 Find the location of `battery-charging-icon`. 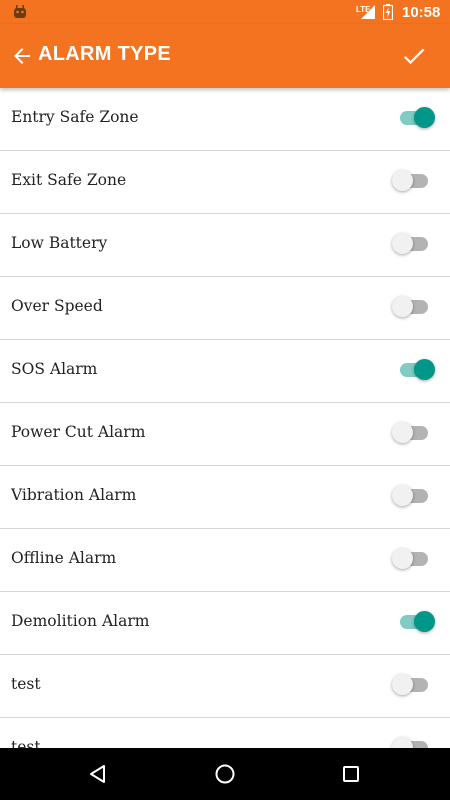

battery-charging-icon is located at coordinates (388, 12).